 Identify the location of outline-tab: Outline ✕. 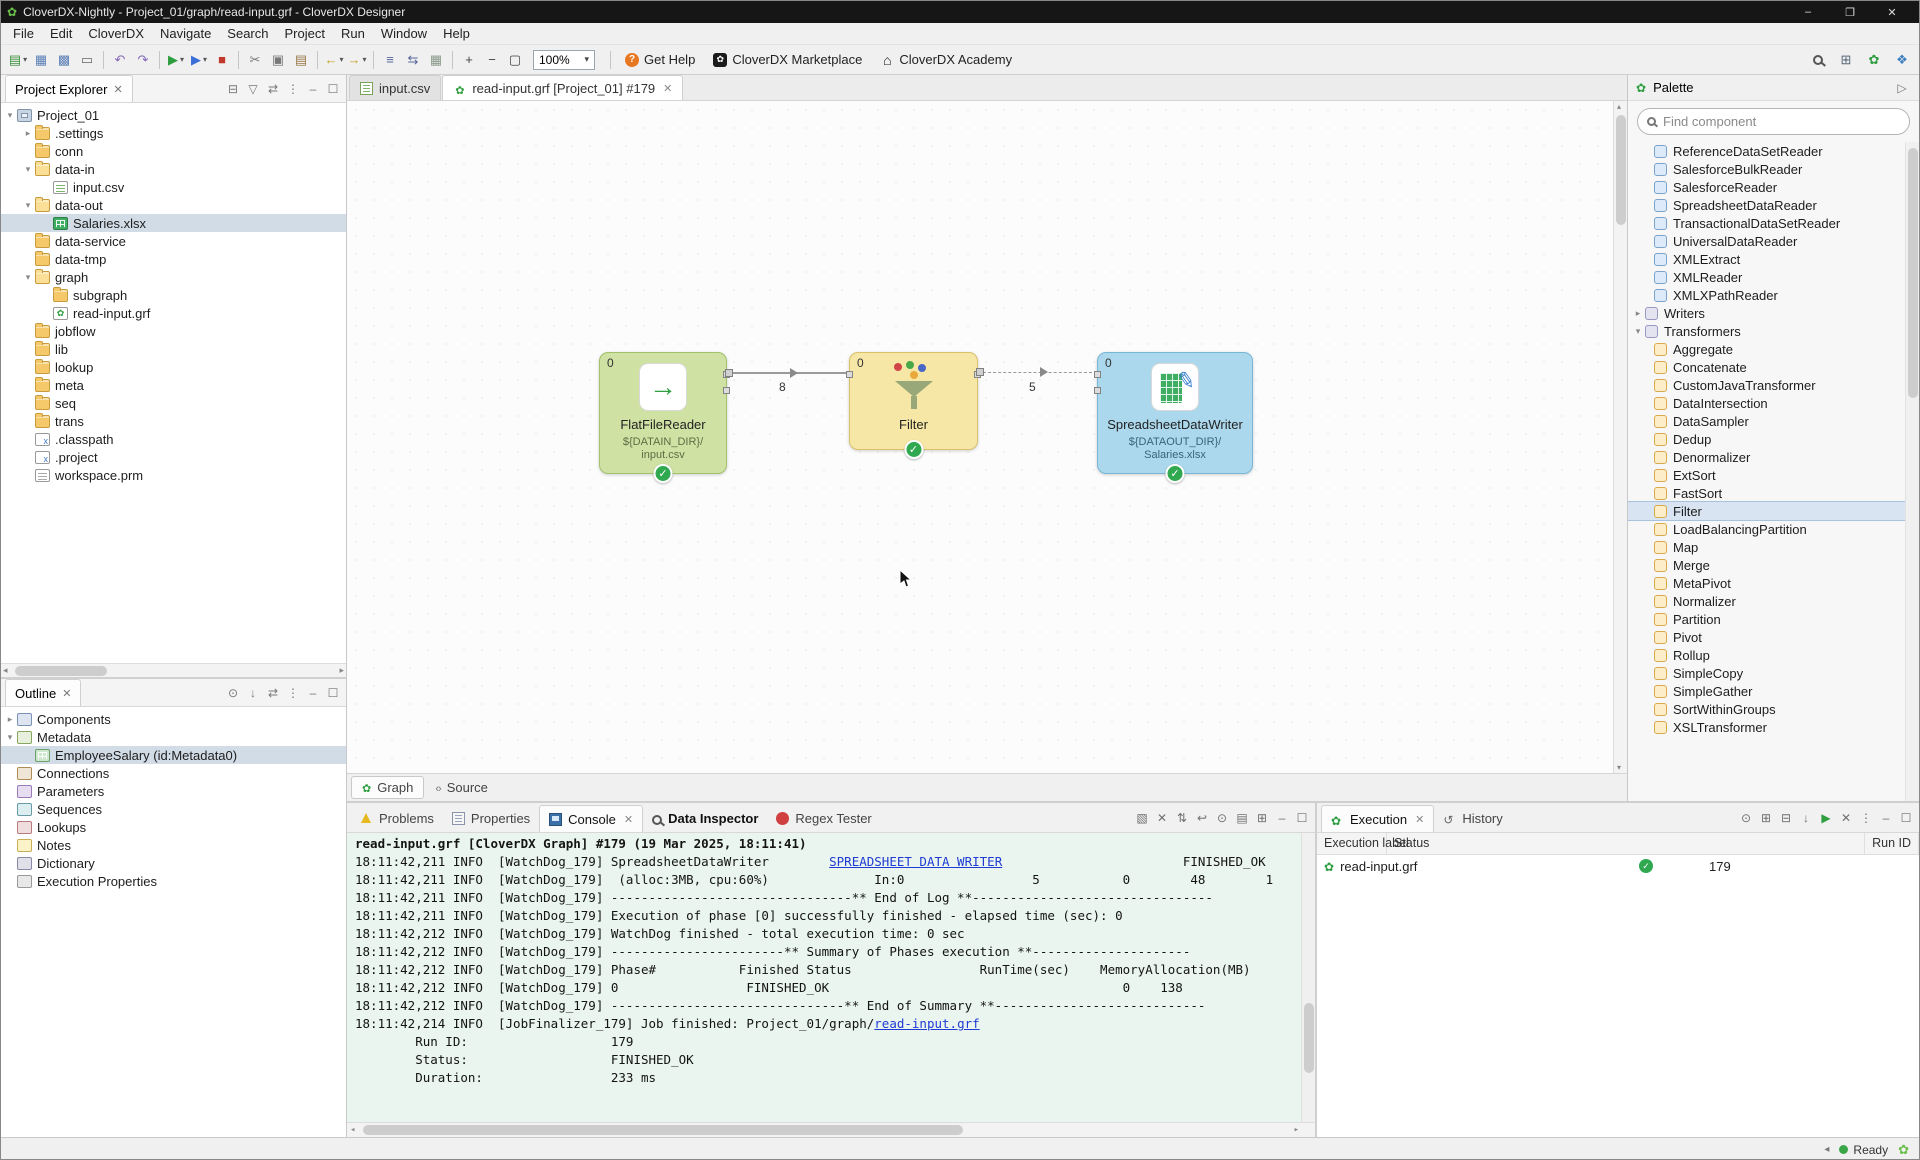
(43, 692).